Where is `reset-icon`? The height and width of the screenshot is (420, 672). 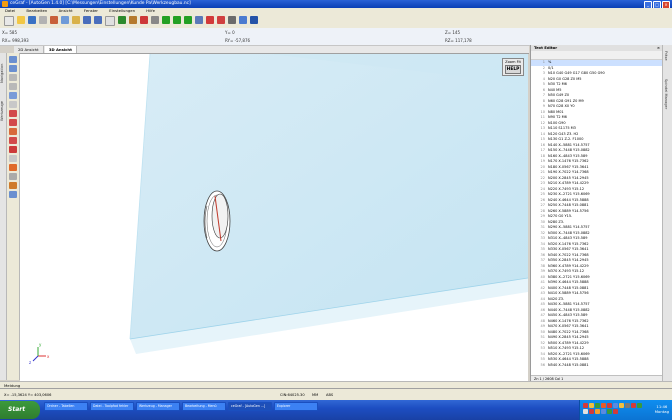 reset-icon is located at coordinates (210, 20).